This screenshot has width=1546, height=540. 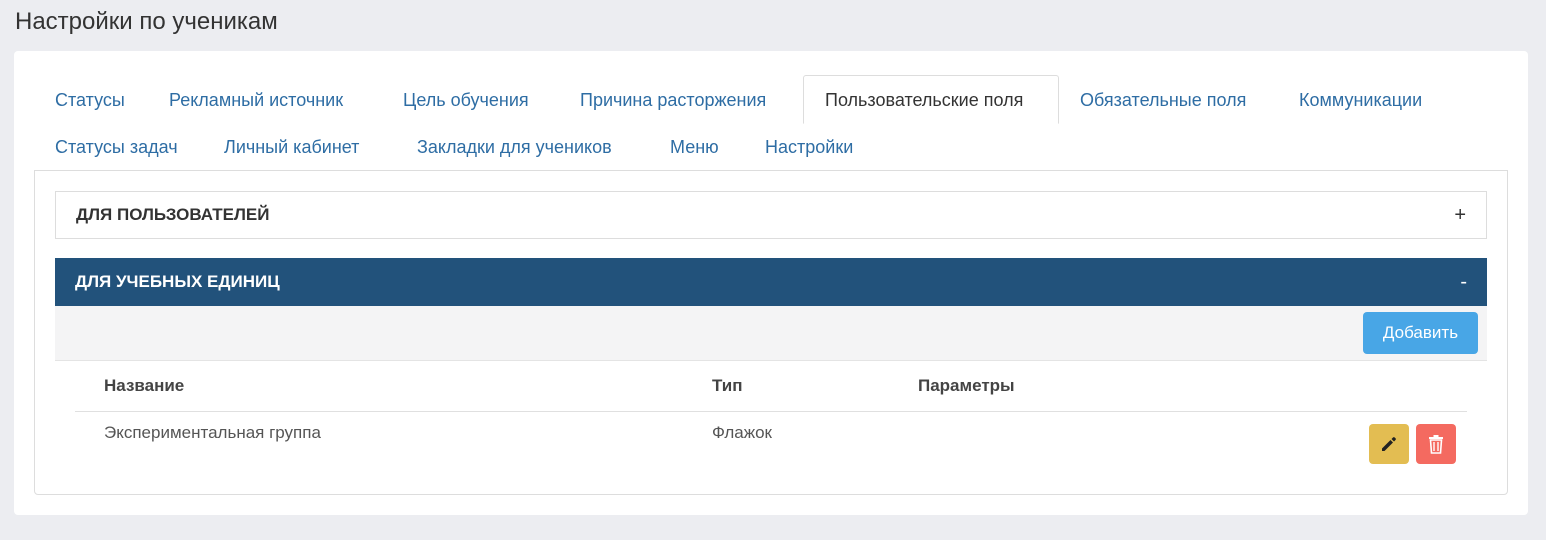 What do you see at coordinates (466, 100) in the screenshot?
I see `tab-study-goal: Цель обучения` at bounding box center [466, 100].